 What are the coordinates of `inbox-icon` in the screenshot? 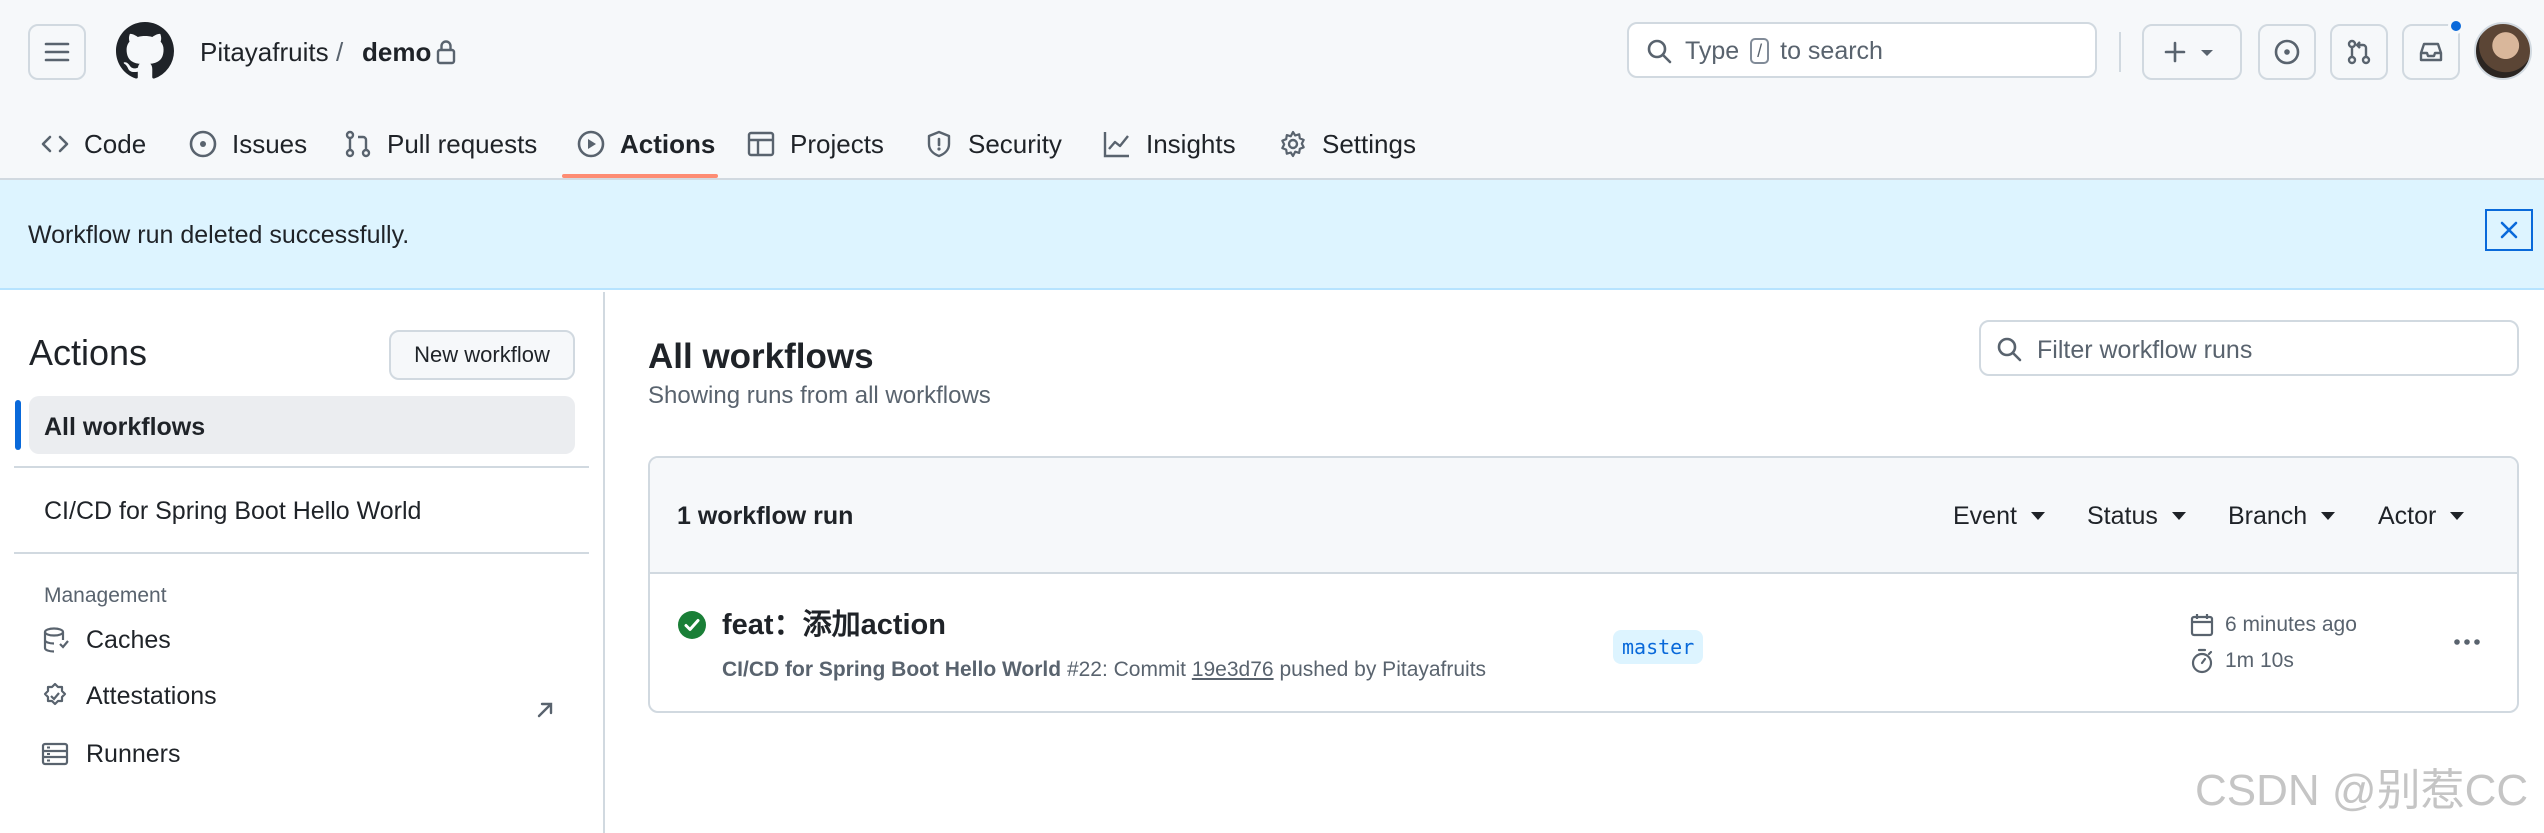 It's located at (2431, 52).